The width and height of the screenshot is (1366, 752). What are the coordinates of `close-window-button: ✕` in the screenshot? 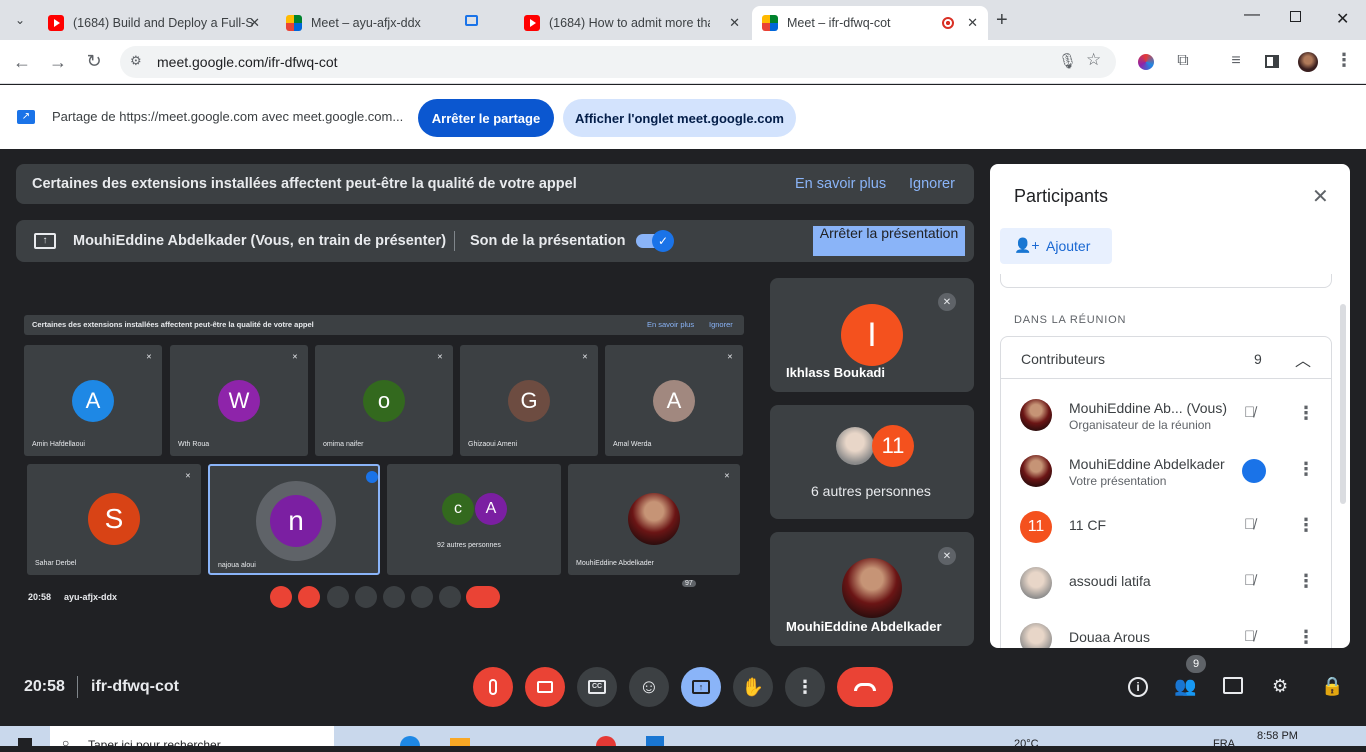 It's located at (1342, 19).